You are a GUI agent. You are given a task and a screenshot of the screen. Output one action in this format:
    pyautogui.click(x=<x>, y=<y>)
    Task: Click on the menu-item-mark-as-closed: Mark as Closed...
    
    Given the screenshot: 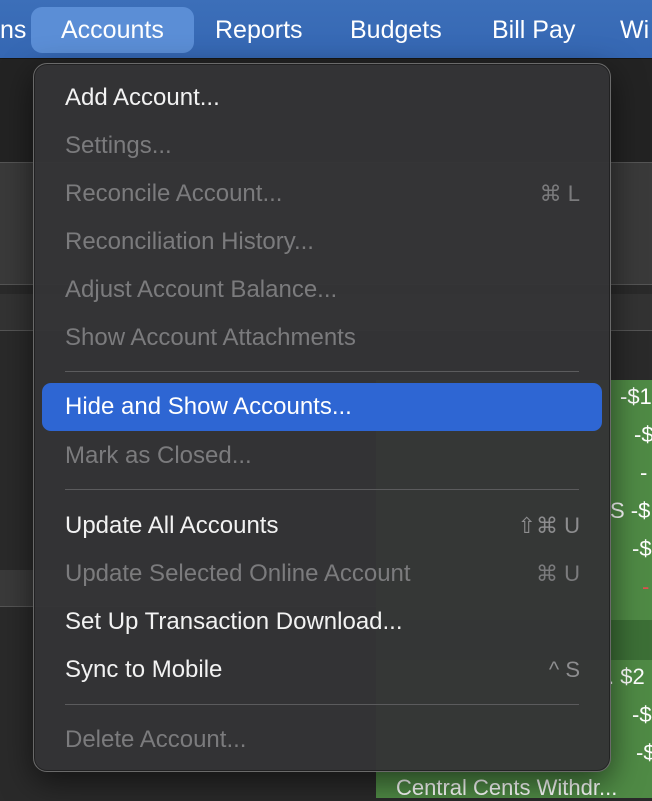 What is the action you would take?
    pyautogui.click(x=322, y=456)
    